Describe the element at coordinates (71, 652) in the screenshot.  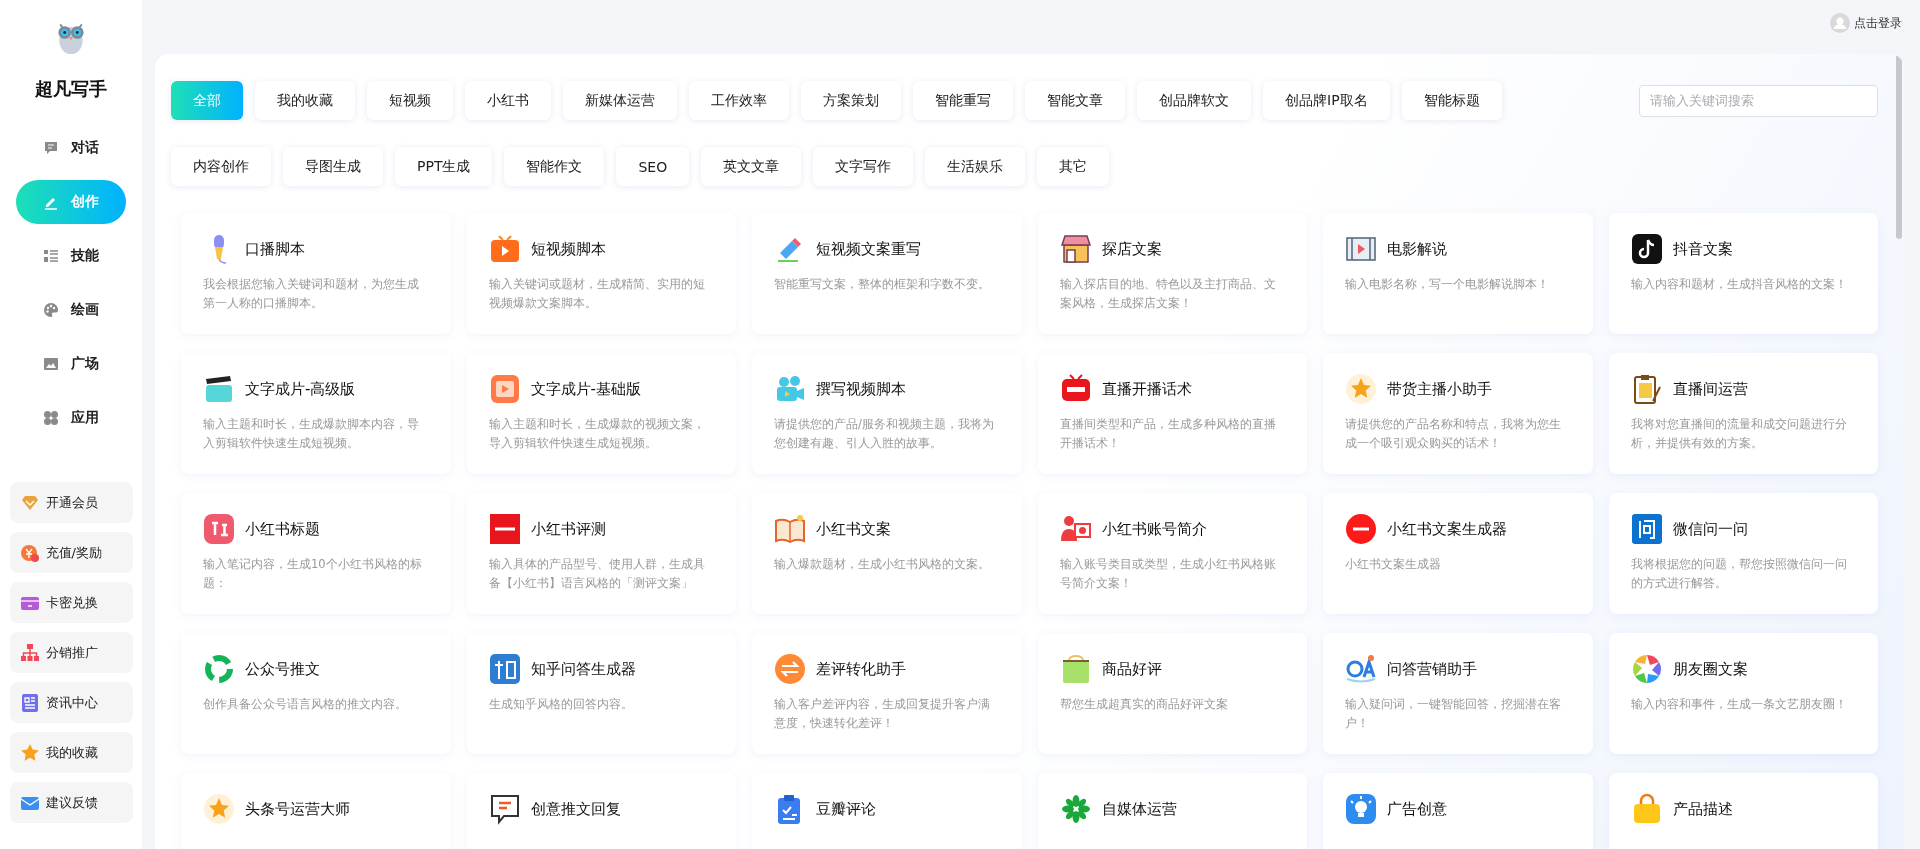
I see `sidebar-button: 分销推广` at that location.